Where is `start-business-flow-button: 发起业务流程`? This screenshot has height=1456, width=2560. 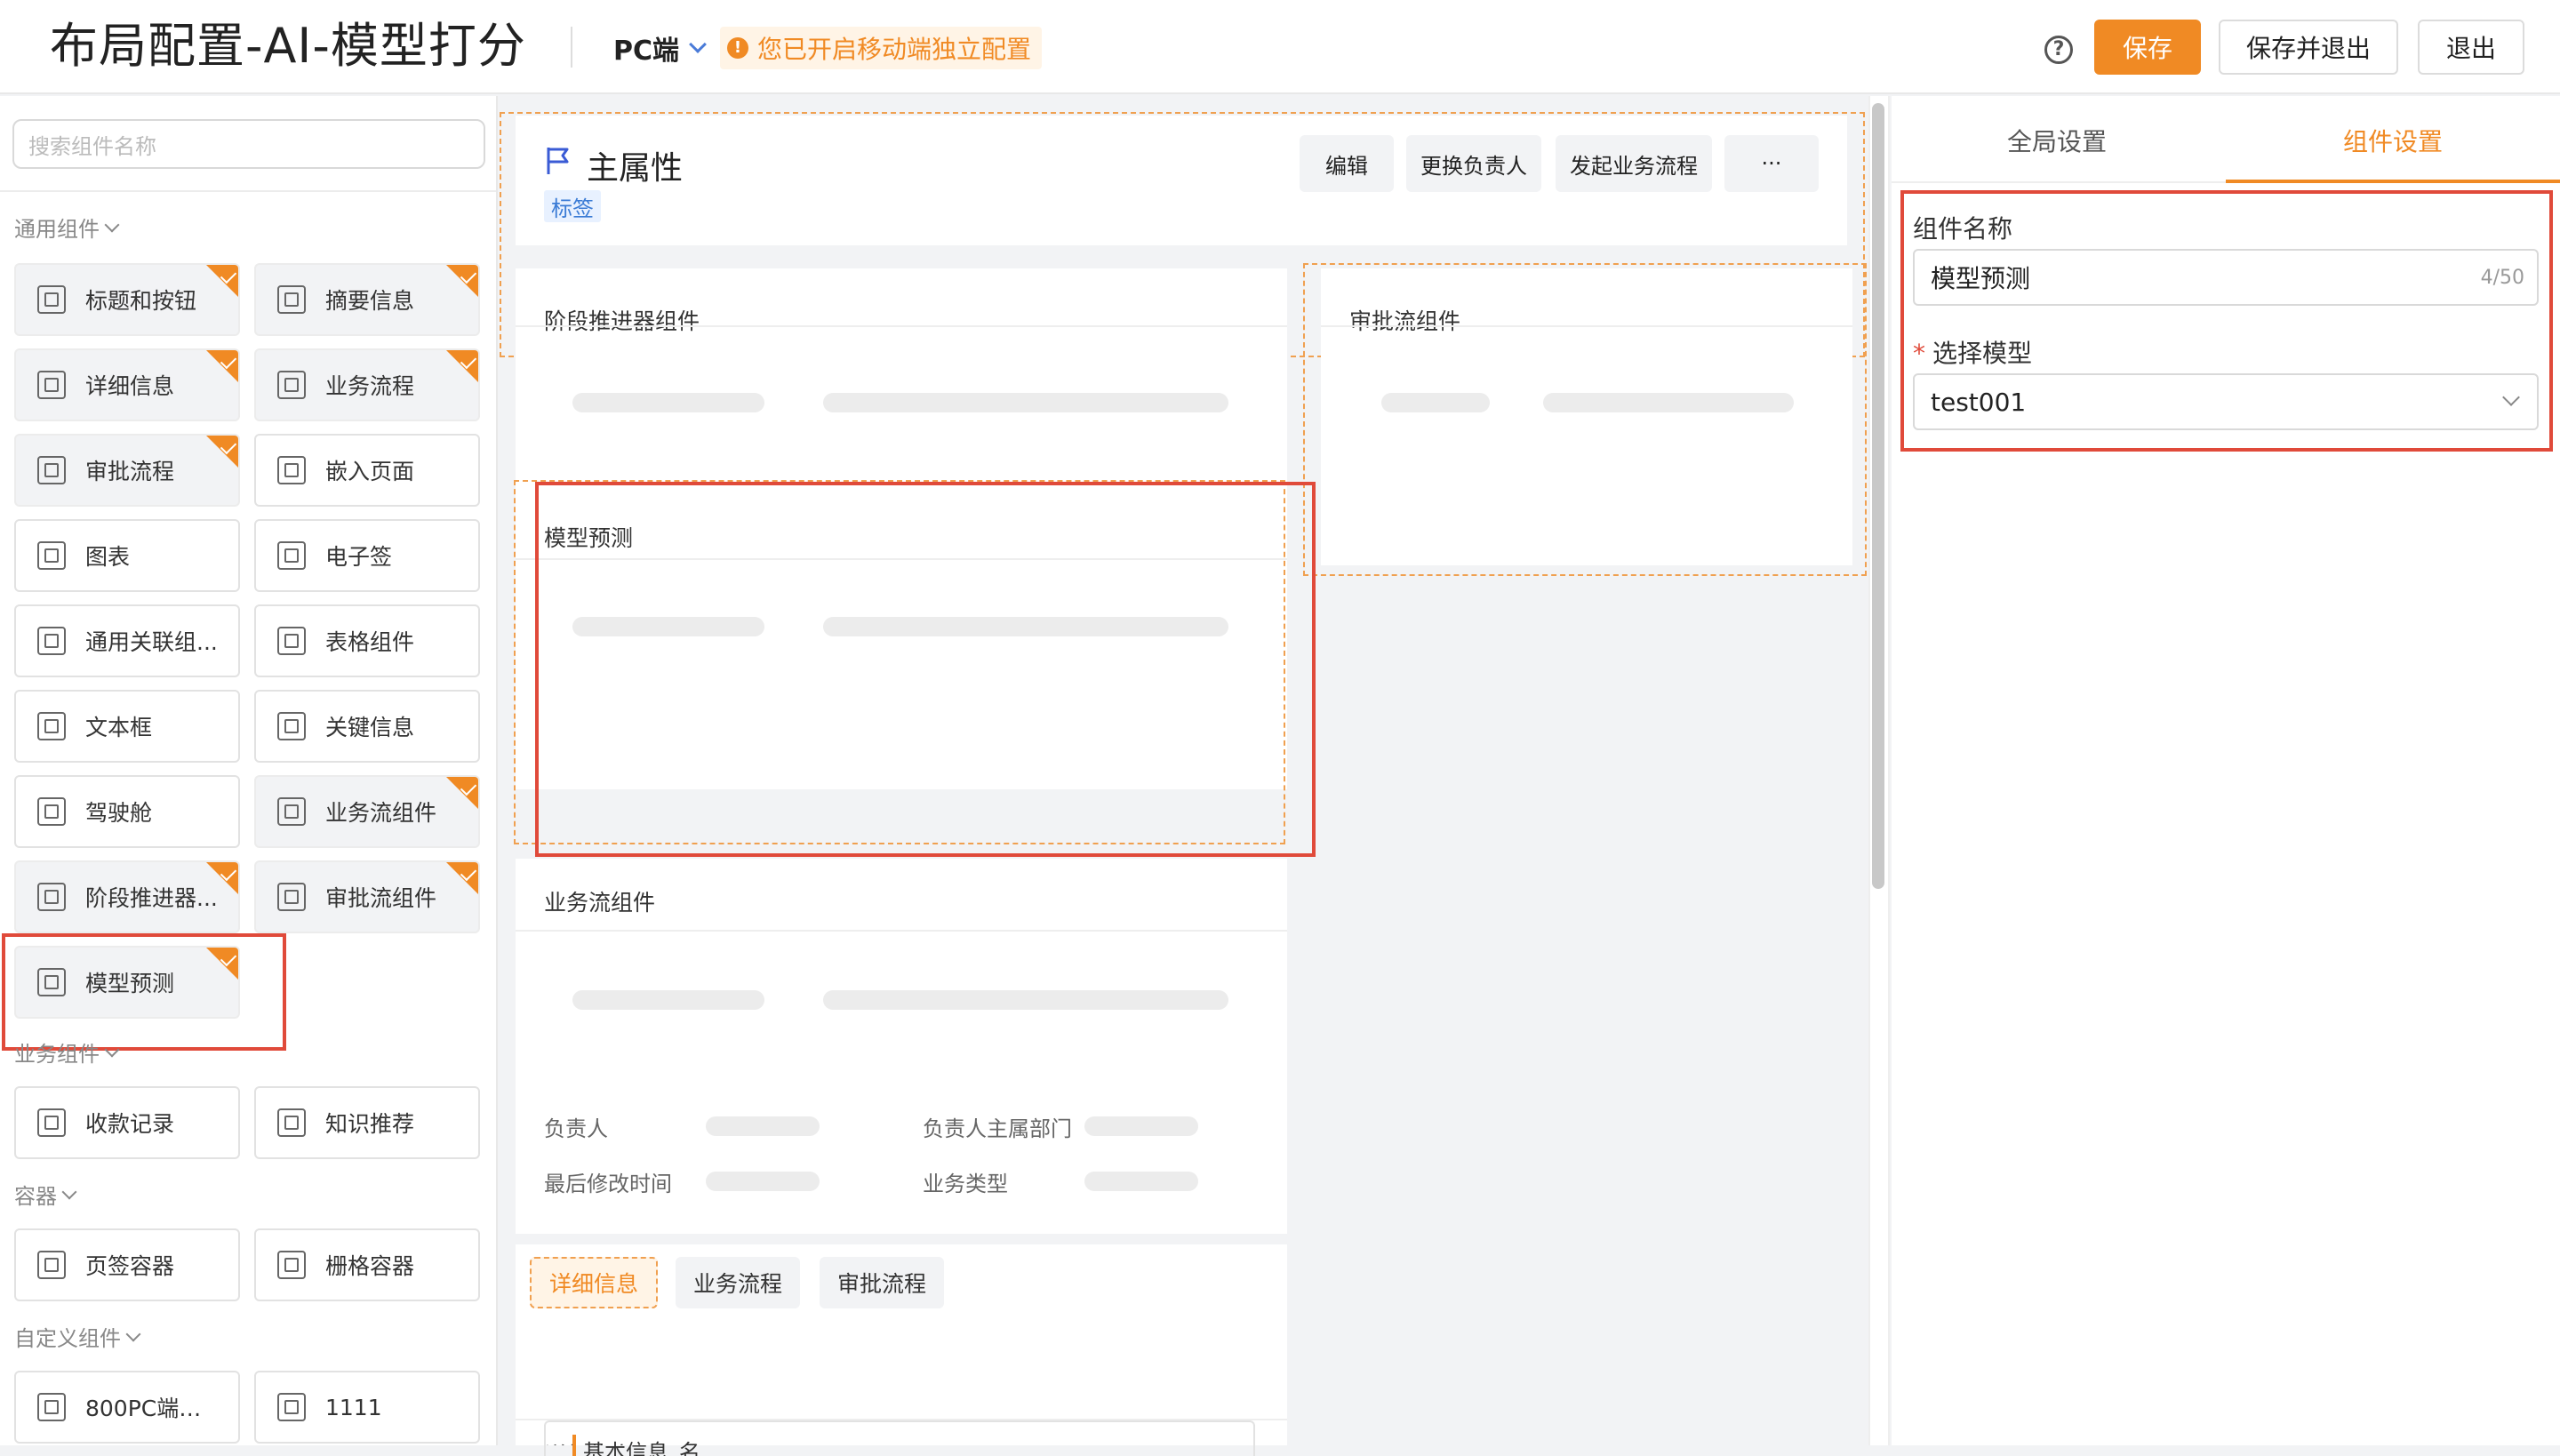
start-business-flow-button: 发起业务流程 is located at coordinates (1634, 163).